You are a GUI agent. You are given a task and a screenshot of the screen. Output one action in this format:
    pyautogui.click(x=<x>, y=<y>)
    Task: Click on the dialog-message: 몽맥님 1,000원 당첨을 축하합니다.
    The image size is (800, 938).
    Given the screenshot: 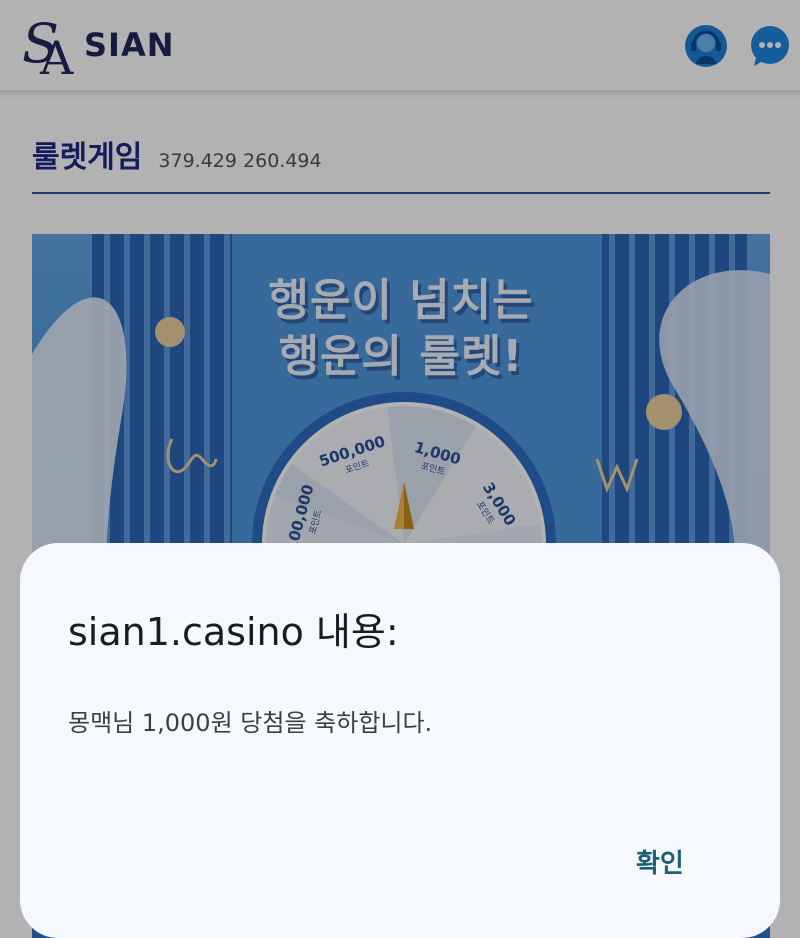 What is the action you would take?
    pyautogui.click(x=250, y=723)
    